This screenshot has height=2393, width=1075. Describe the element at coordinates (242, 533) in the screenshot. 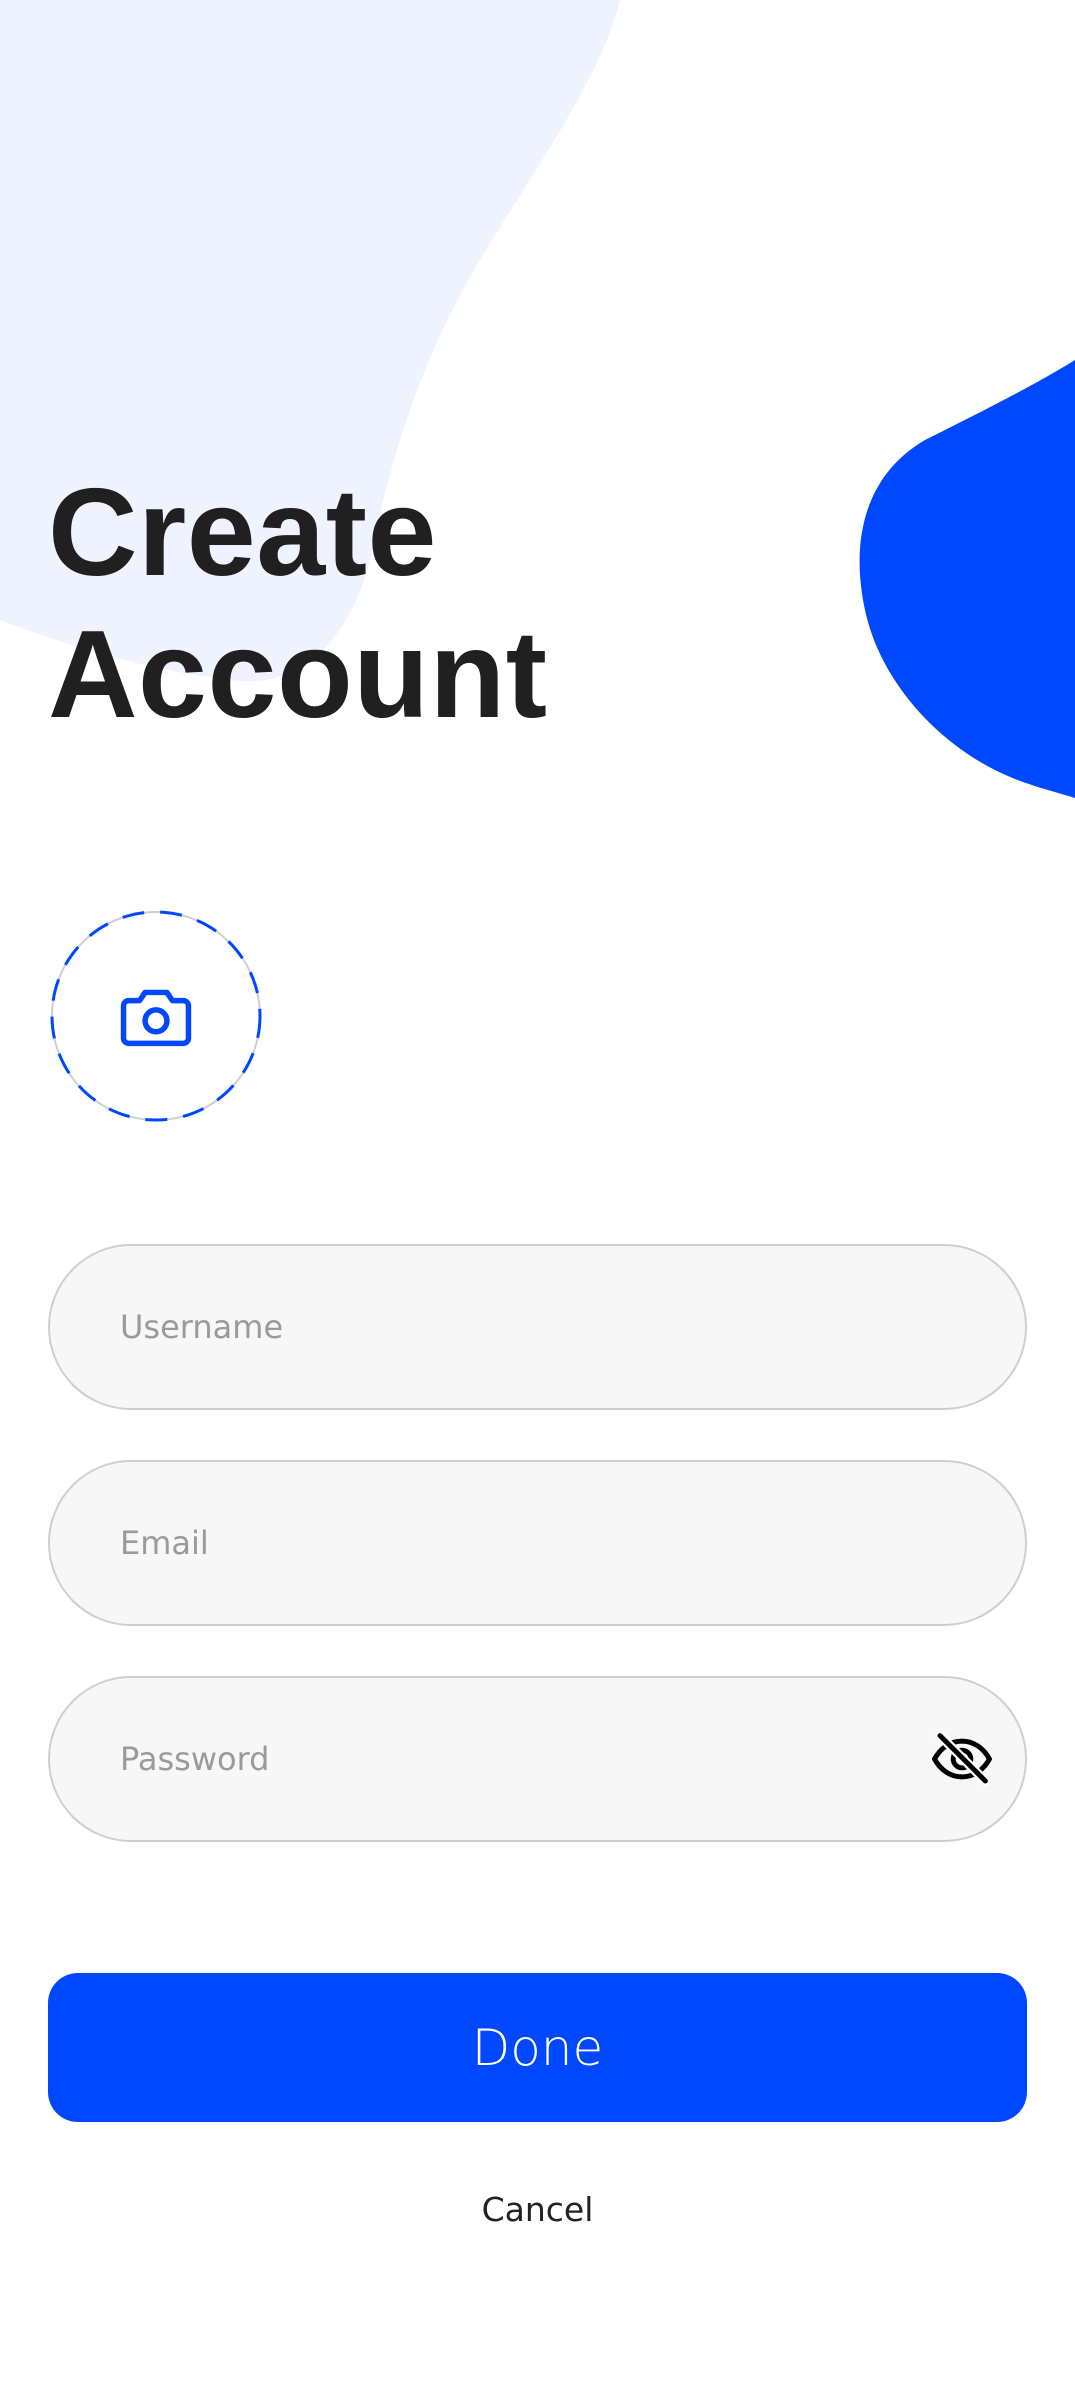

I see `page-title-line-1: Create` at that location.